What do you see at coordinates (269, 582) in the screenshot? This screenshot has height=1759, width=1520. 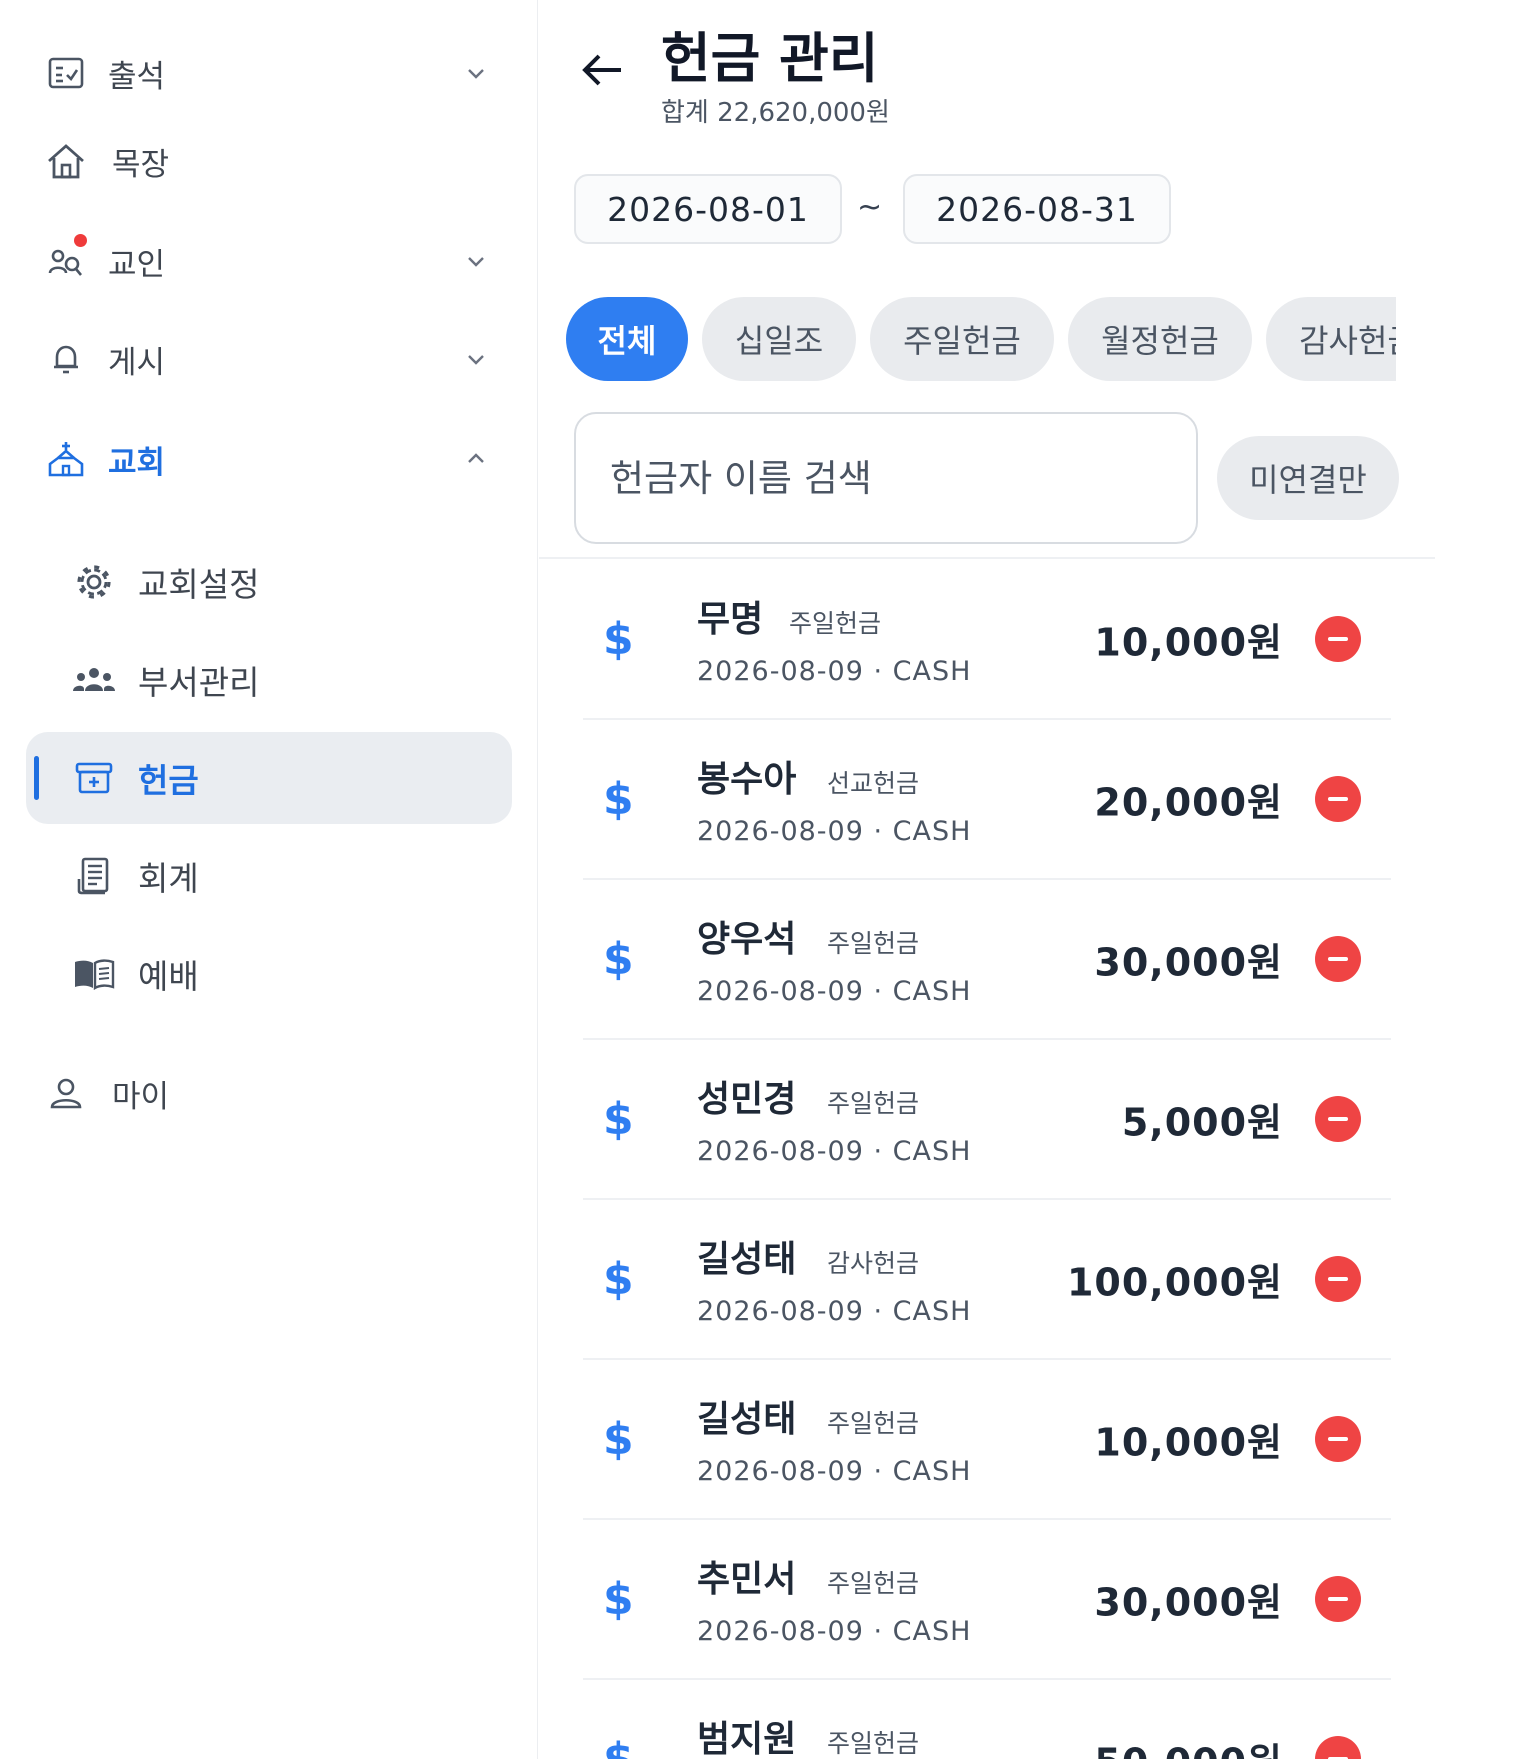 I see `sidebar-subitem-church-settings: 교회설정` at bounding box center [269, 582].